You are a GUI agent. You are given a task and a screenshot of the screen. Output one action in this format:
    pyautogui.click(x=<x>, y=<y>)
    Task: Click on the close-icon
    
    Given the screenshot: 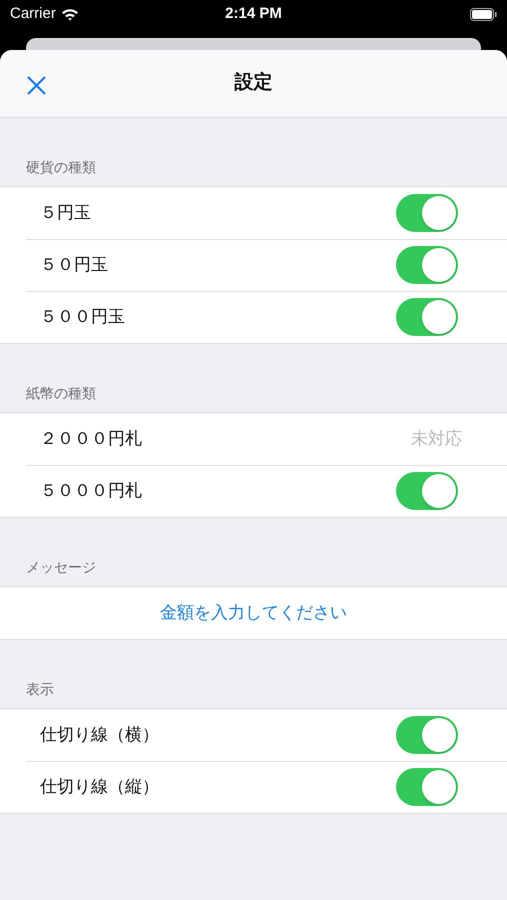 What is the action you would take?
    pyautogui.click(x=36, y=85)
    